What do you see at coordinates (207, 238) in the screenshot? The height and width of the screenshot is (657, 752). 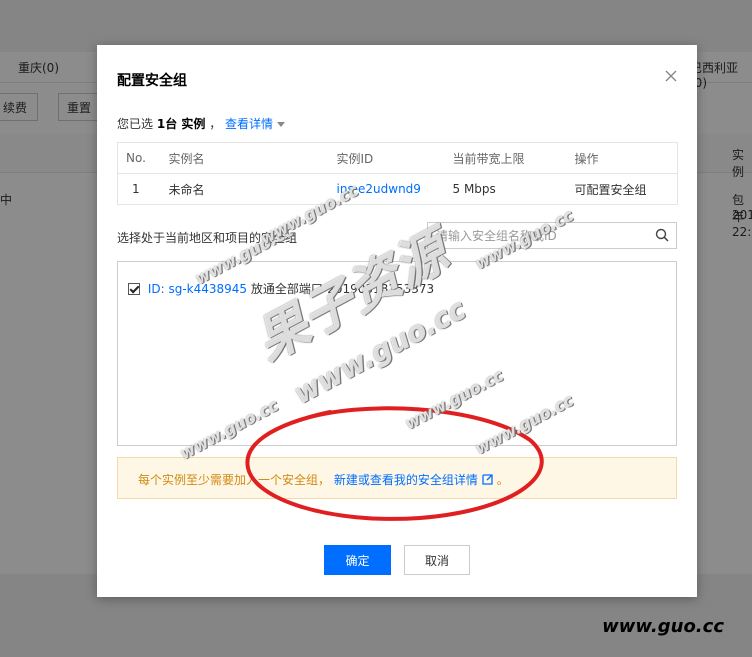 I see `choose-security-group-label: 选择处于当前地区和项目的安全组` at bounding box center [207, 238].